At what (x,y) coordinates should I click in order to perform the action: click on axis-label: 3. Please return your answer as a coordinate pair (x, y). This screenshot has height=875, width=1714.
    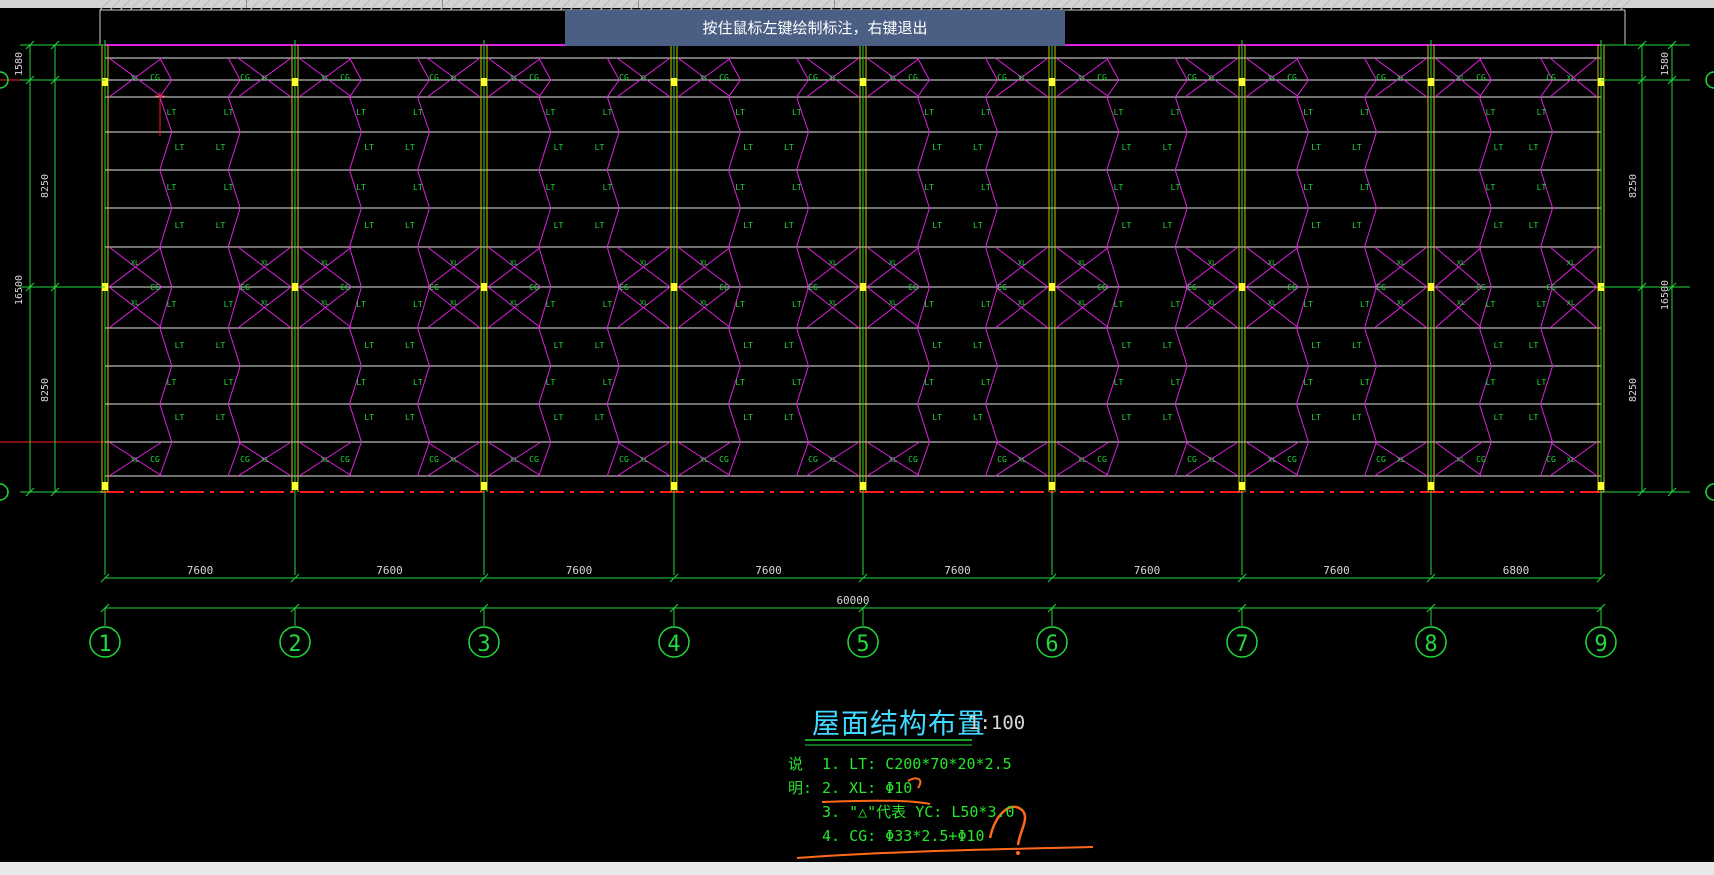
    Looking at the image, I should click on (483, 644).